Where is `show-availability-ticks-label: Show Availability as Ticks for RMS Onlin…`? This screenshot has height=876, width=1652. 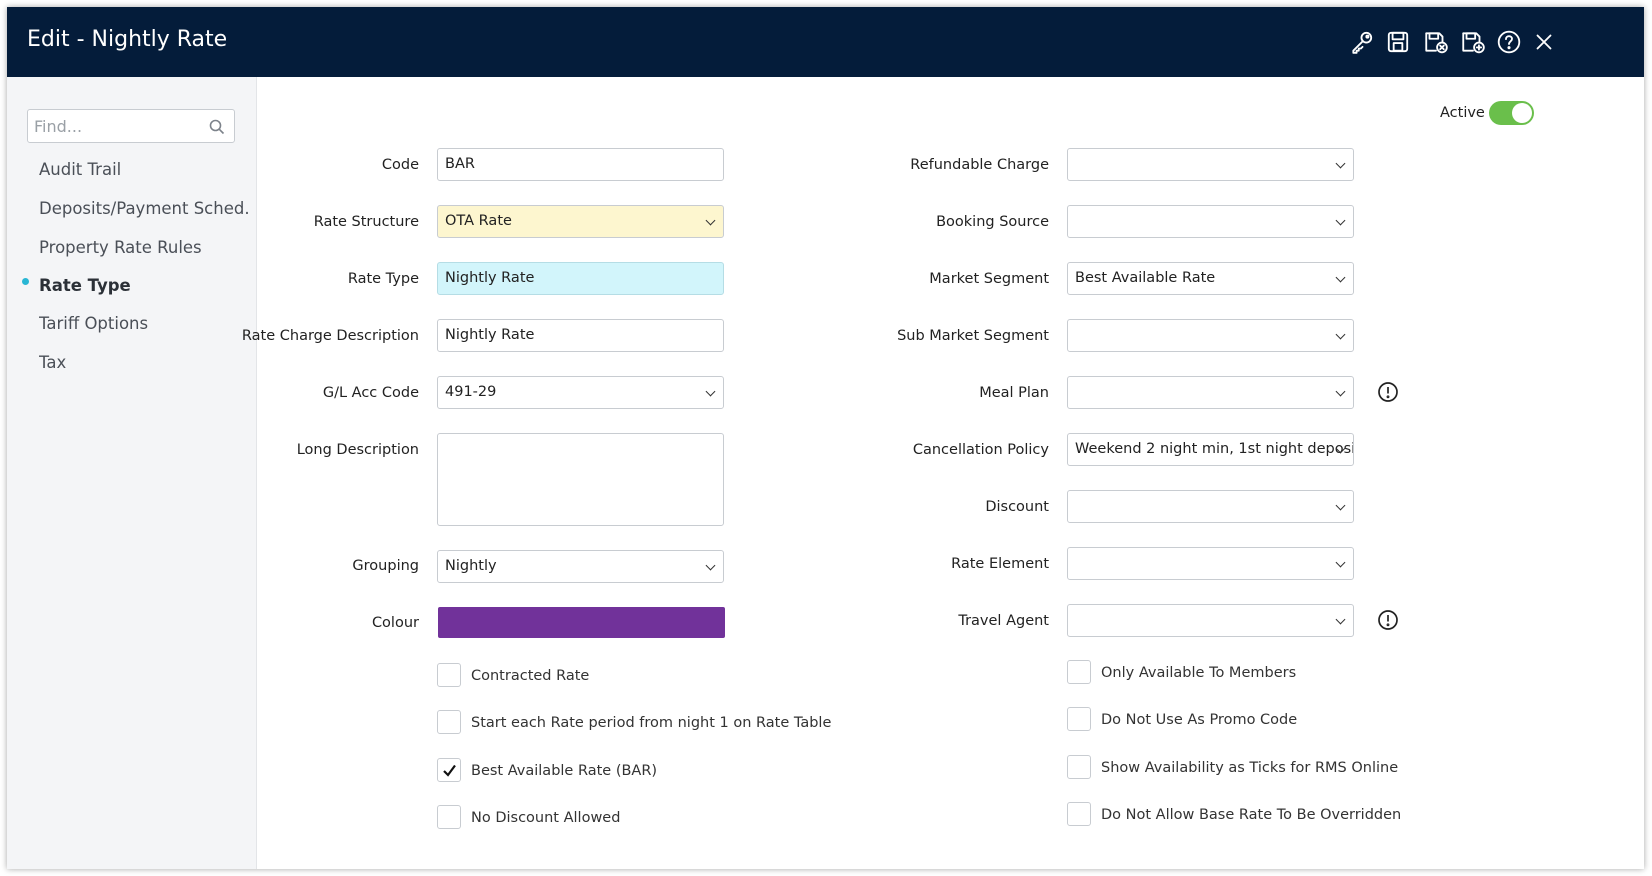
show-availability-ticks-label: Show Availability as Ticks for RMS Onlin… is located at coordinates (1250, 768).